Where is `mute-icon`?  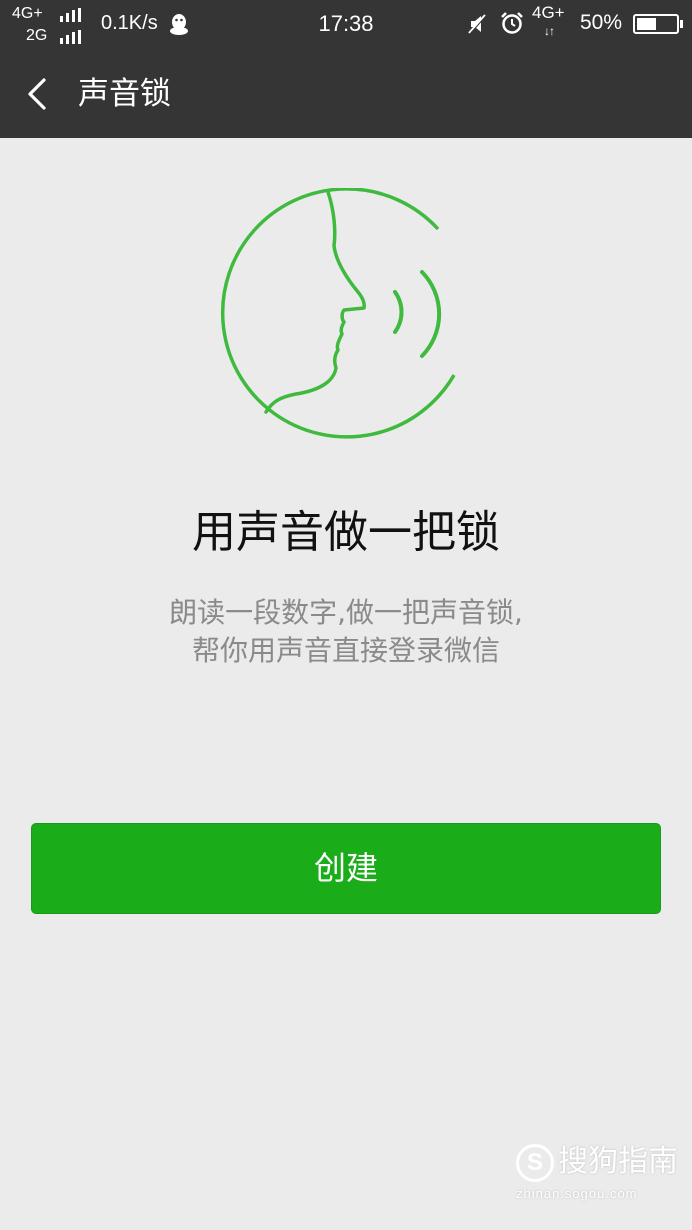
mute-icon is located at coordinates (477, 24).